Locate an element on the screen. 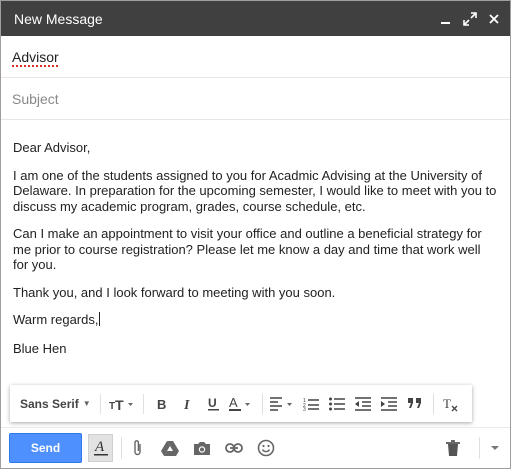 This screenshot has width=511, height=469. link-icon is located at coordinates (234, 448).